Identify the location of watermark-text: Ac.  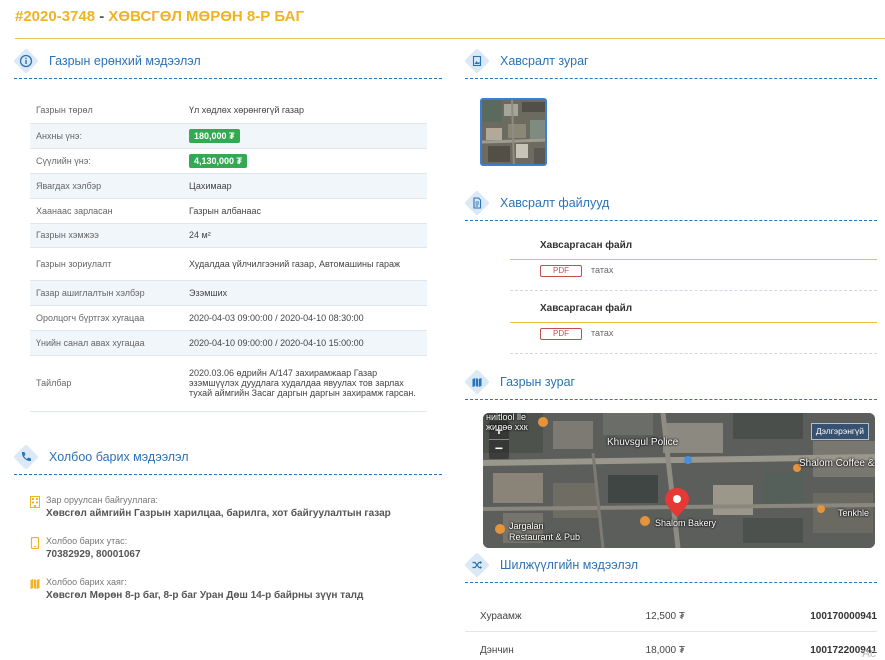
(869, 653).